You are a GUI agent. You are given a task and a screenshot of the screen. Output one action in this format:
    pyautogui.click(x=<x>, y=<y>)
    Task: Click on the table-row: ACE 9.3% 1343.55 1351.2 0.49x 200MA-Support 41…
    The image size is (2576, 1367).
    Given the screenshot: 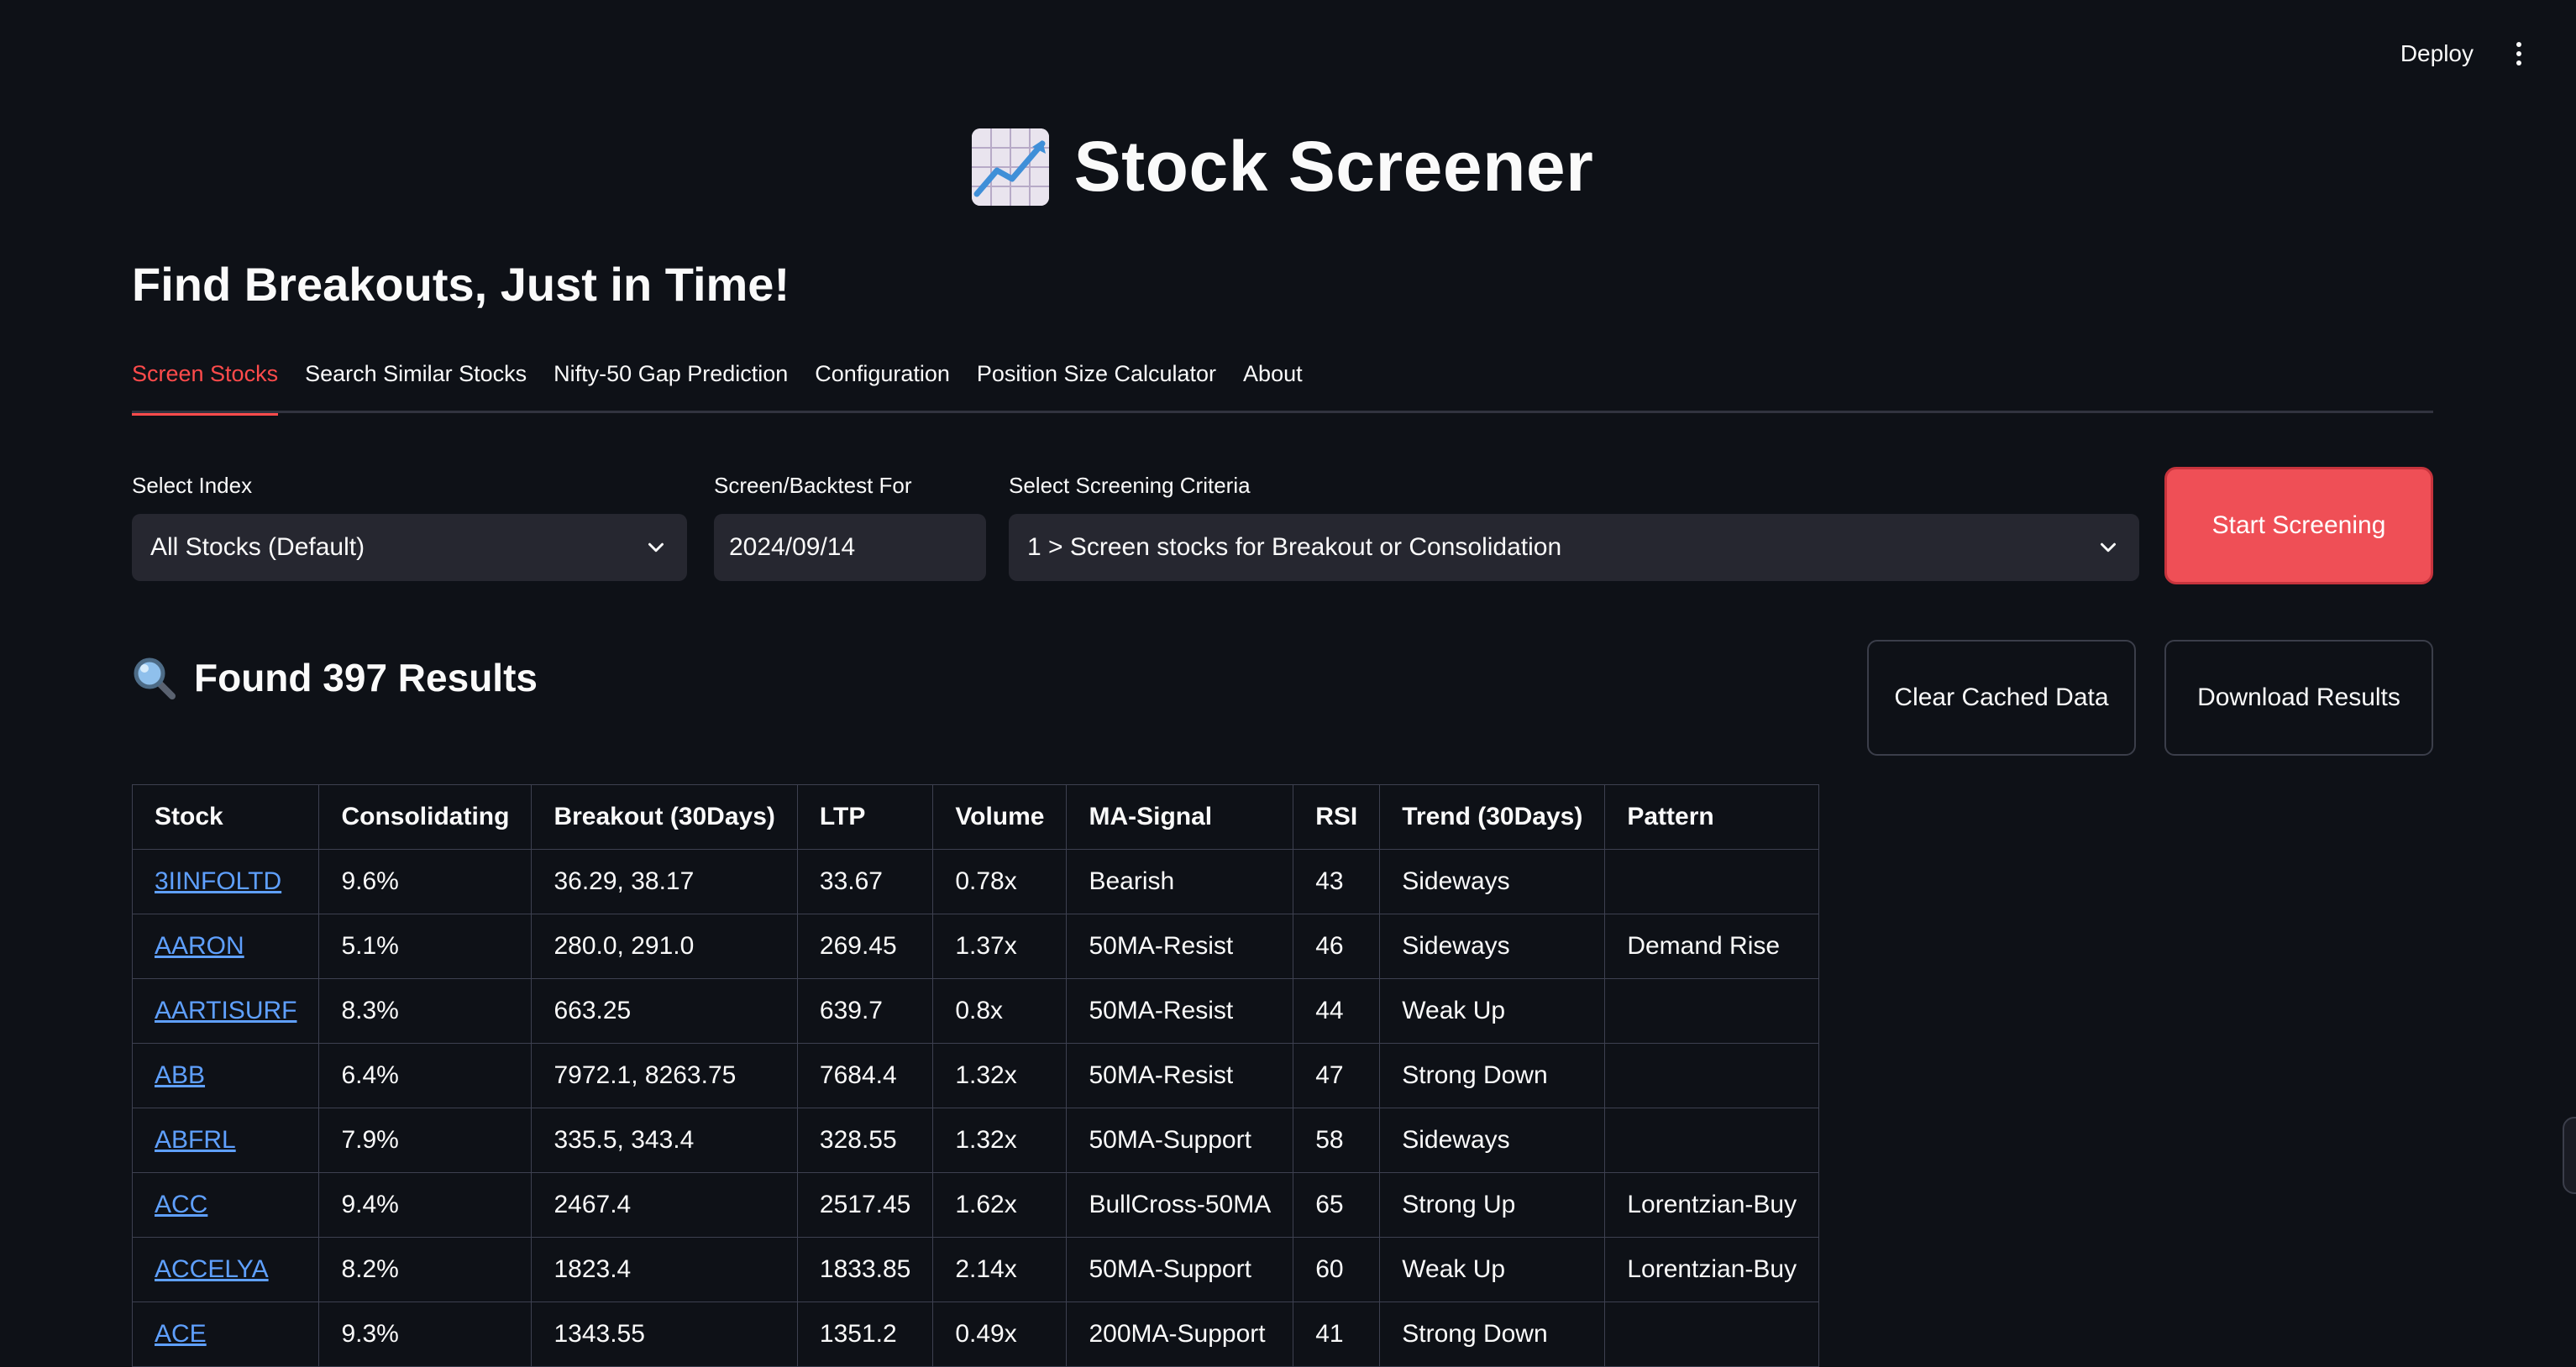 What is the action you would take?
    pyautogui.click(x=975, y=1334)
    